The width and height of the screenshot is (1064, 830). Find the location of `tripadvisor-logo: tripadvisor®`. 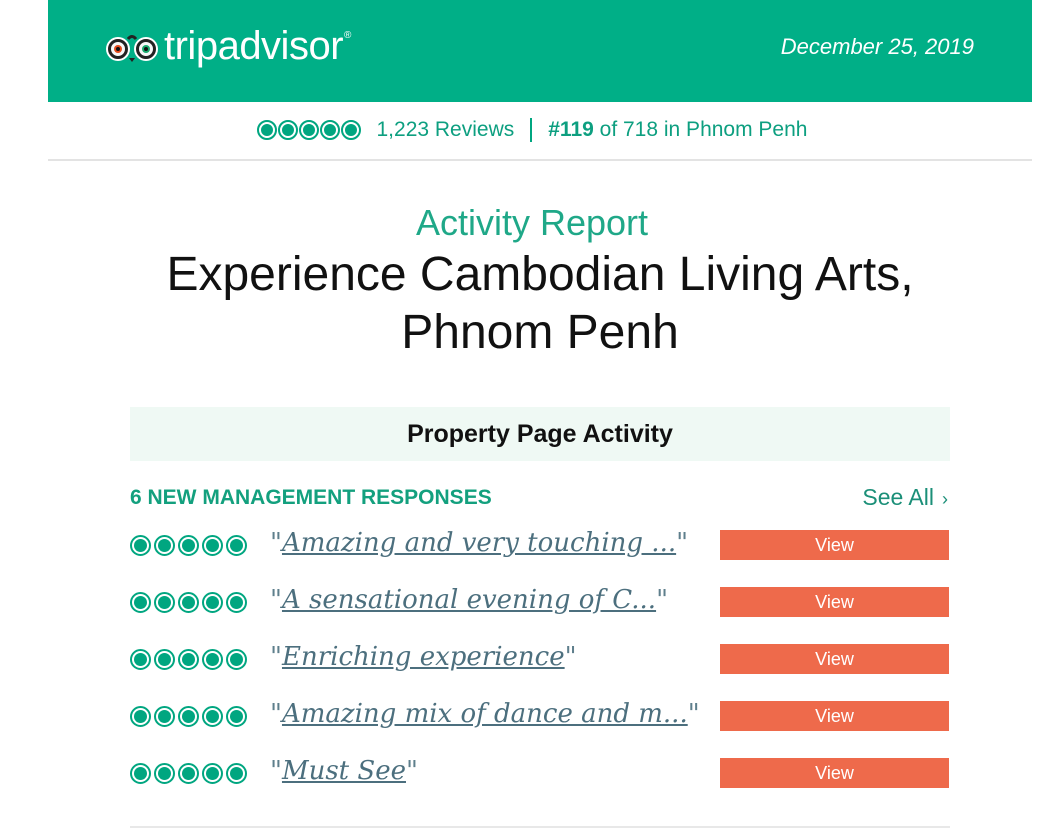

tripadvisor-logo: tripadvisor® is located at coordinates (227, 46).